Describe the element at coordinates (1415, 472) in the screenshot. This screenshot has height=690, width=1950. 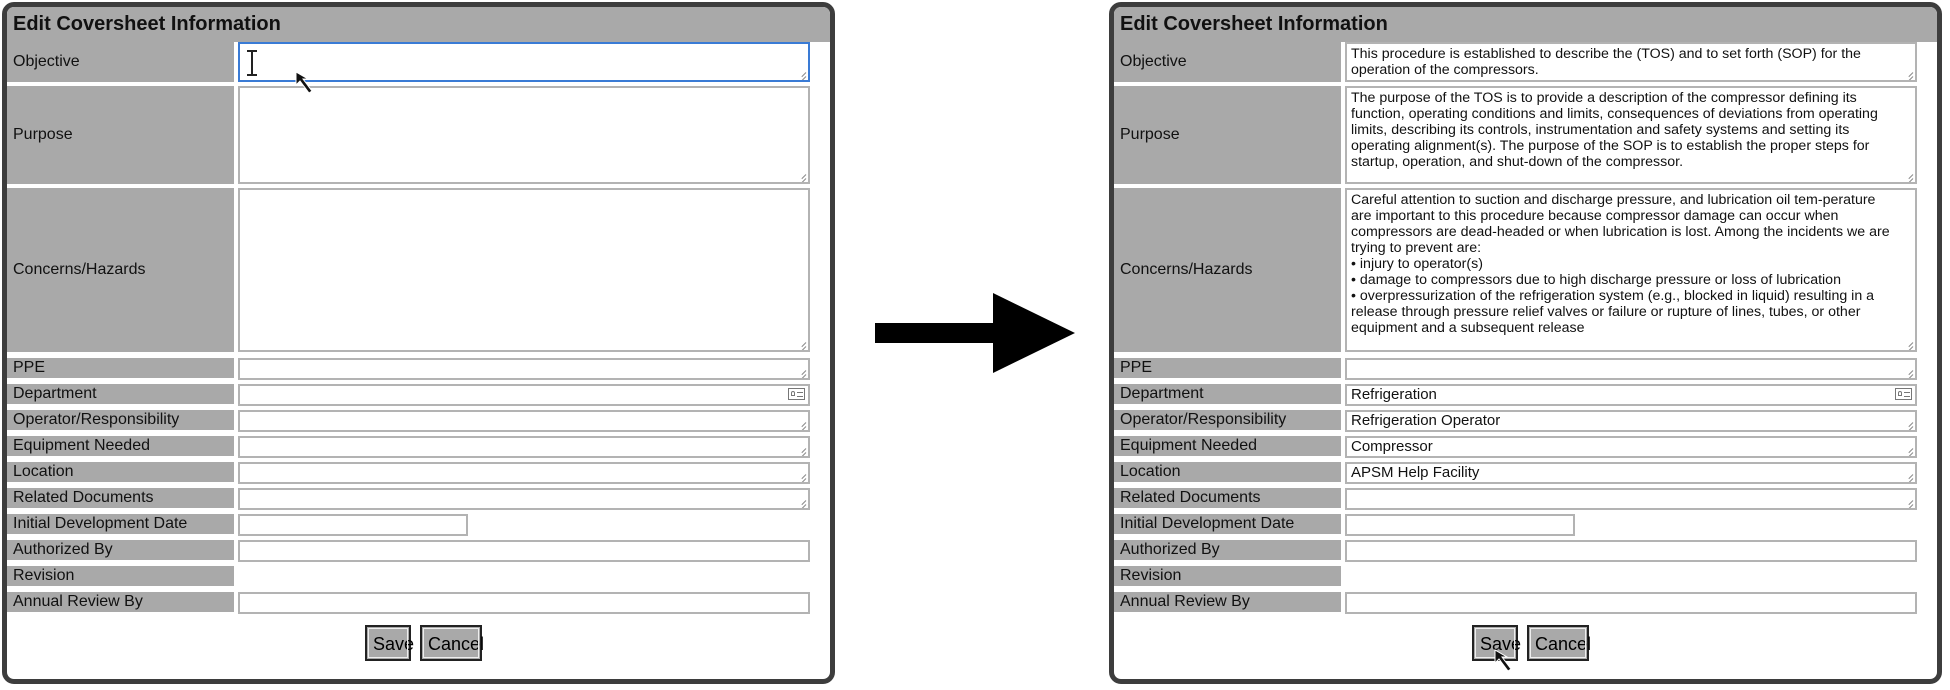
I see `location-value: APSM Help Facility` at that location.